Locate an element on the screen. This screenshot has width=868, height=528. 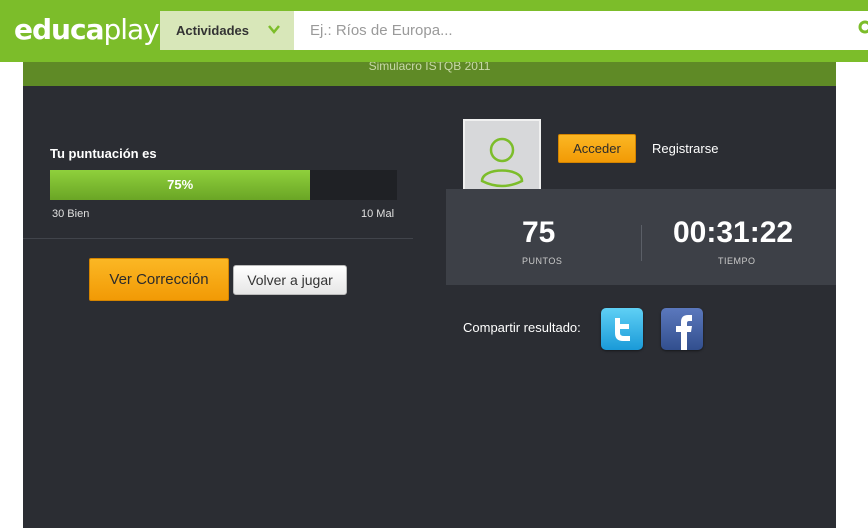
wrong-count: 10 Mal is located at coordinates (378, 214).